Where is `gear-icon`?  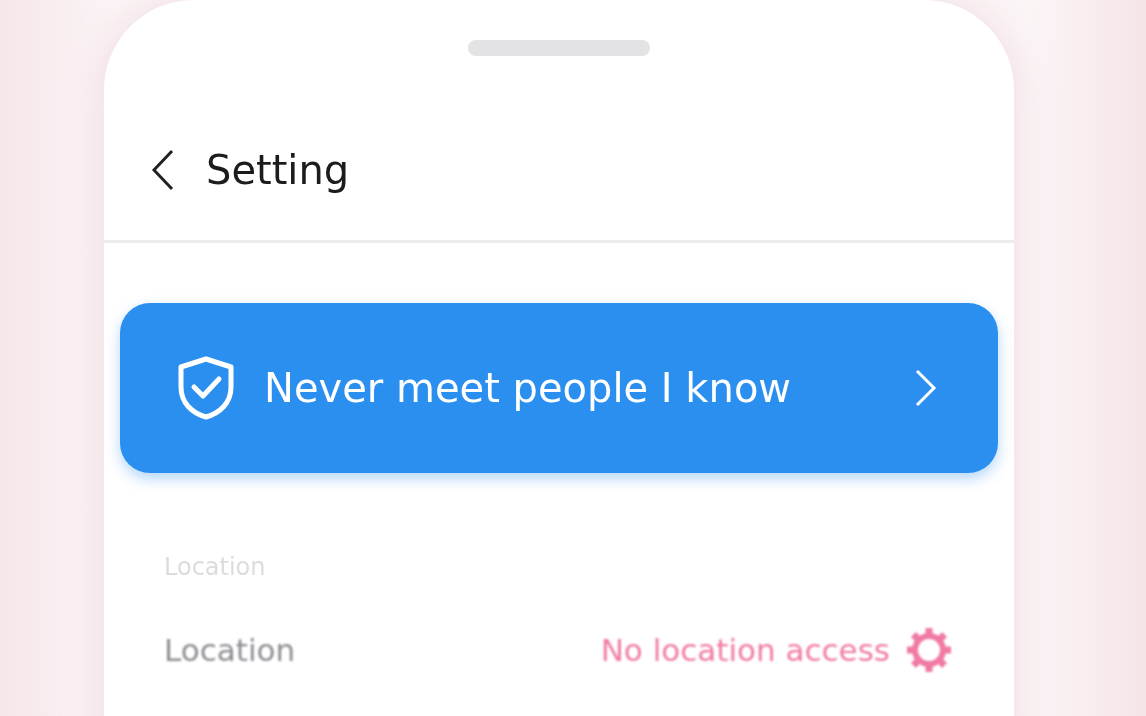 gear-icon is located at coordinates (929, 650).